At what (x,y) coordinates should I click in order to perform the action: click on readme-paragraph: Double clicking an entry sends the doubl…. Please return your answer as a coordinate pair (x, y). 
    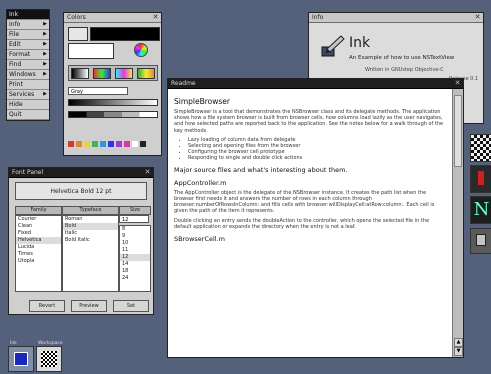
    Looking at the image, I should click on (302, 223).